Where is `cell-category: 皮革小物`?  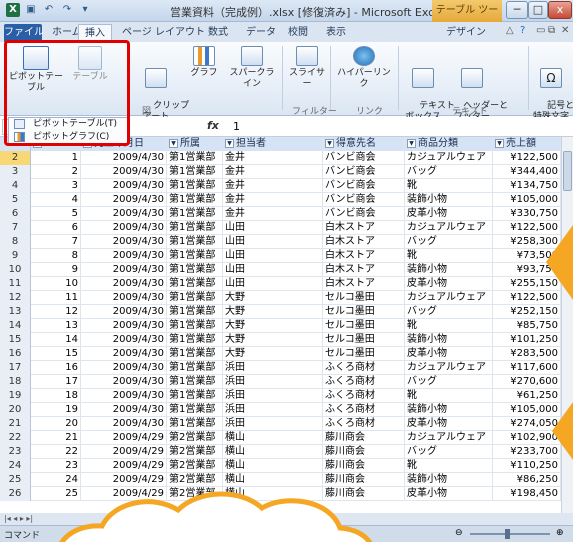
cell-category: 皮革小物 is located at coordinates (449, 284).